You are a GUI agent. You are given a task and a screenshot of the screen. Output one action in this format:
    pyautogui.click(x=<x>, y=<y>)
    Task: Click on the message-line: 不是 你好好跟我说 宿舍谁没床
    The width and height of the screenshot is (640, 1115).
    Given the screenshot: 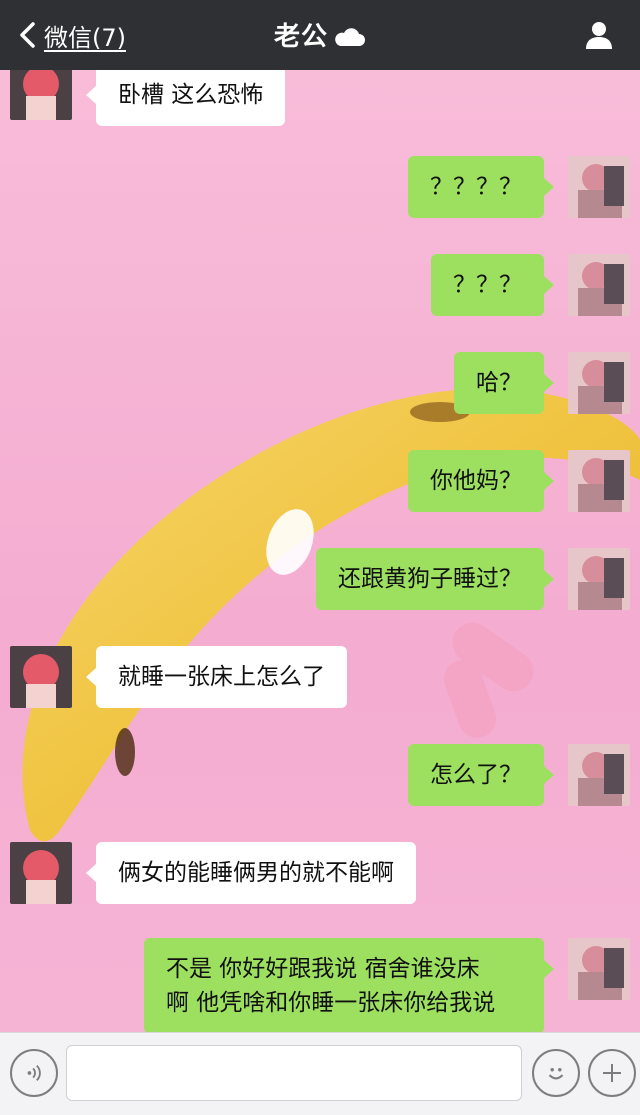 What is the action you would take?
    pyautogui.click(x=323, y=969)
    